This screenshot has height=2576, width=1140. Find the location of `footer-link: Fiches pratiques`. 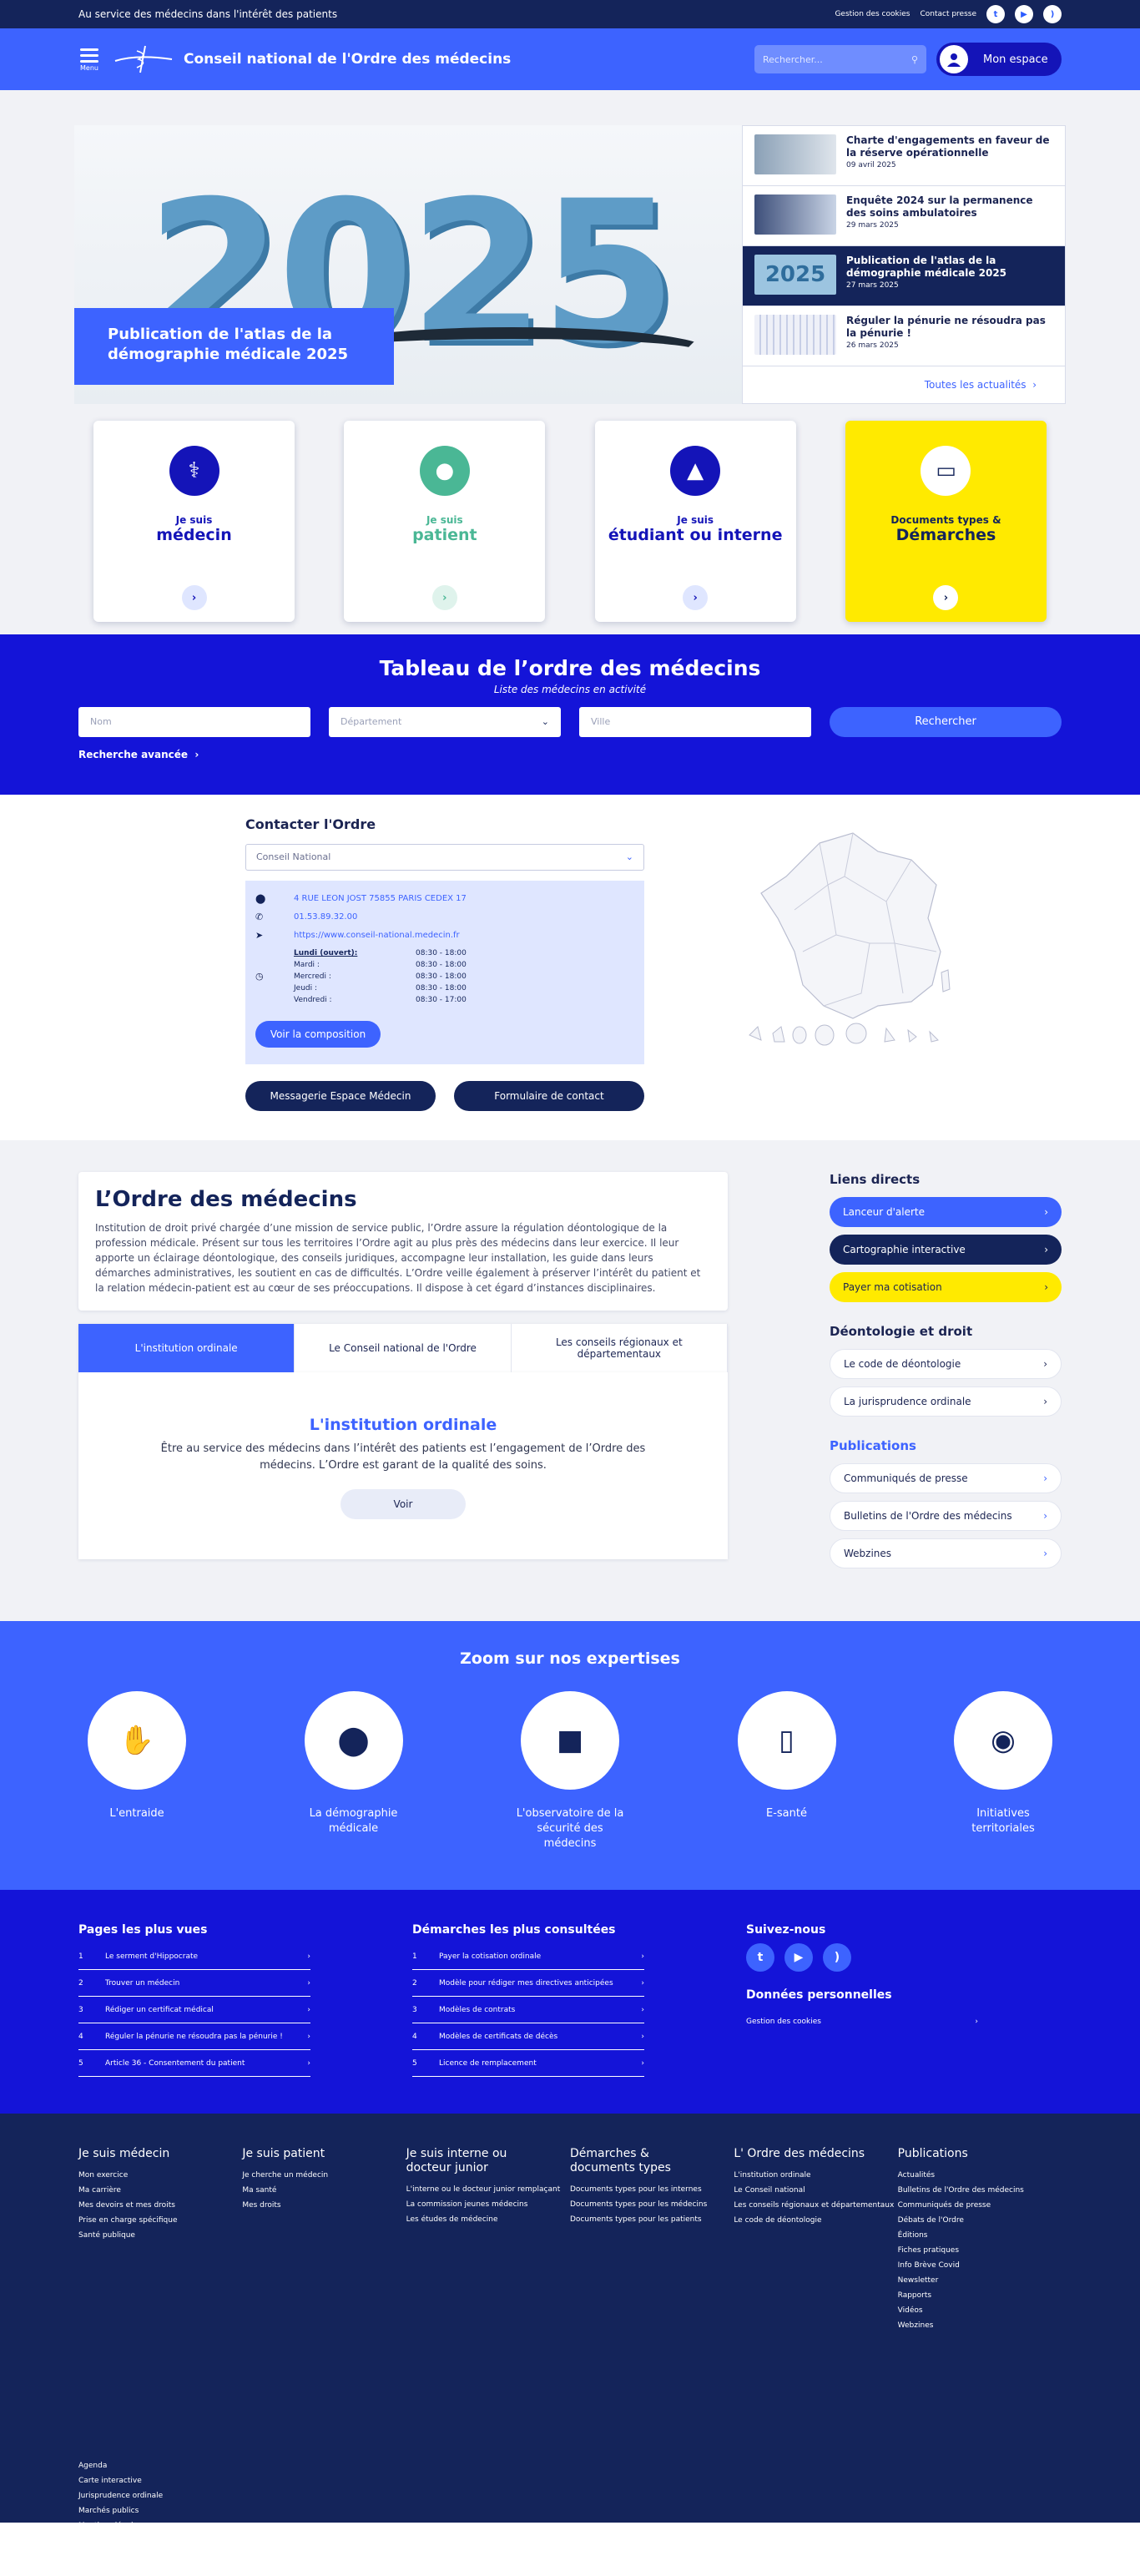

footer-link: Fiches pratiques is located at coordinates (980, 2250).